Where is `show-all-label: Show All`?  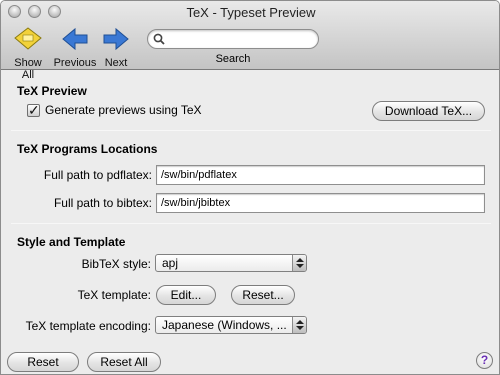 show-all-label: Show All is located at coordinates (28, 69).